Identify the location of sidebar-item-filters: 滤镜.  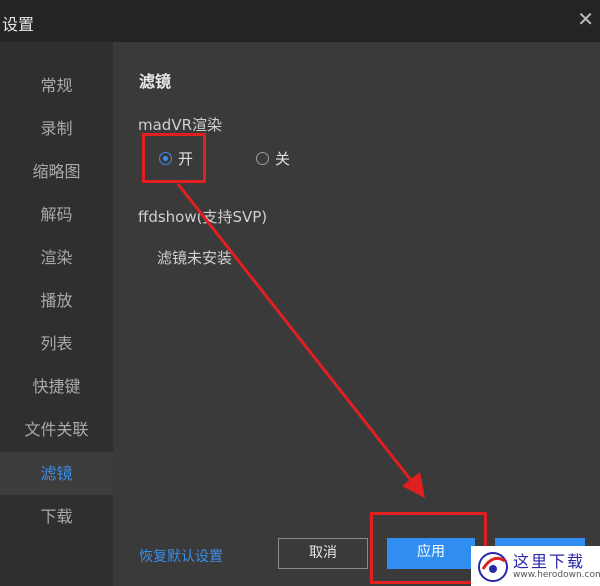
(56, 473).